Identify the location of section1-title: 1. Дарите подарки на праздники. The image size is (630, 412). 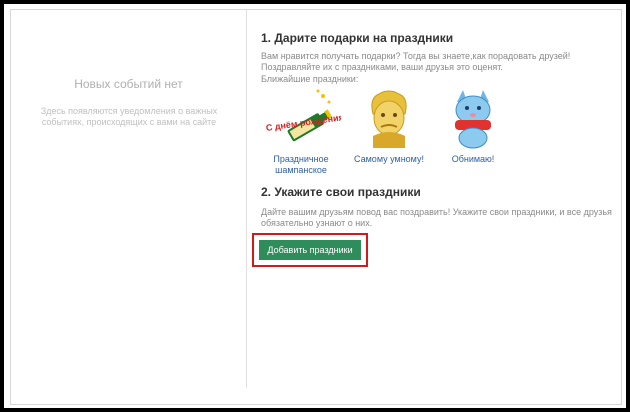
(357, 38).